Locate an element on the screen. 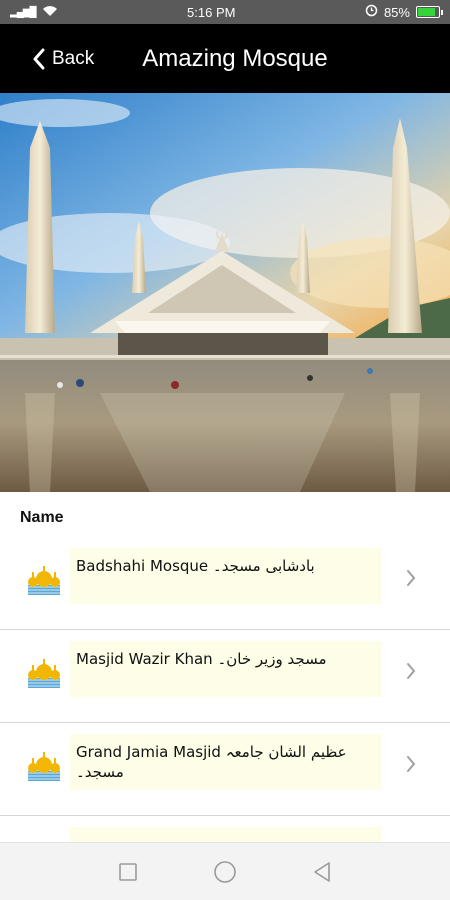 Image resolution: width=450 pixels, height=900 pixels. wifi-icon is located at coordinates (50, 12).